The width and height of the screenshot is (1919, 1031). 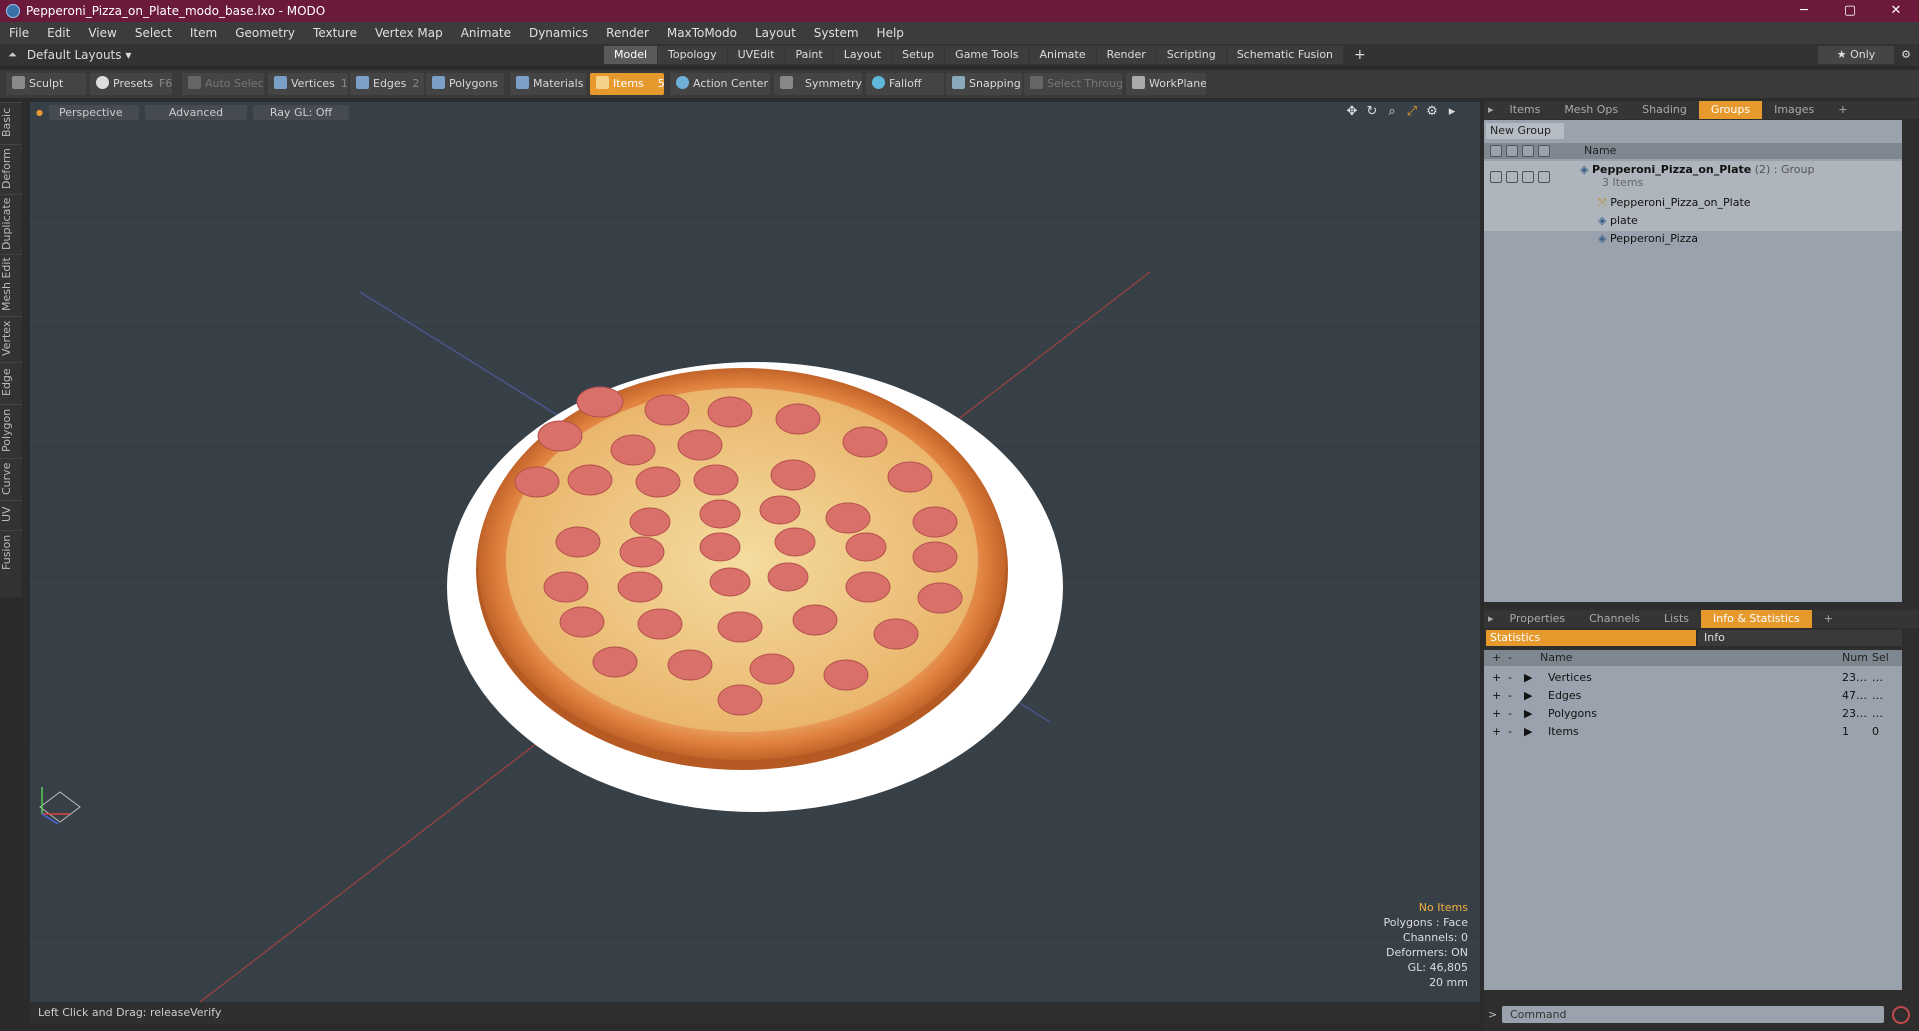 What do you see at coordinates (1360, 55) in the screenshot?
I see `add-tab-button: +` at bounding box center [1360, 55].